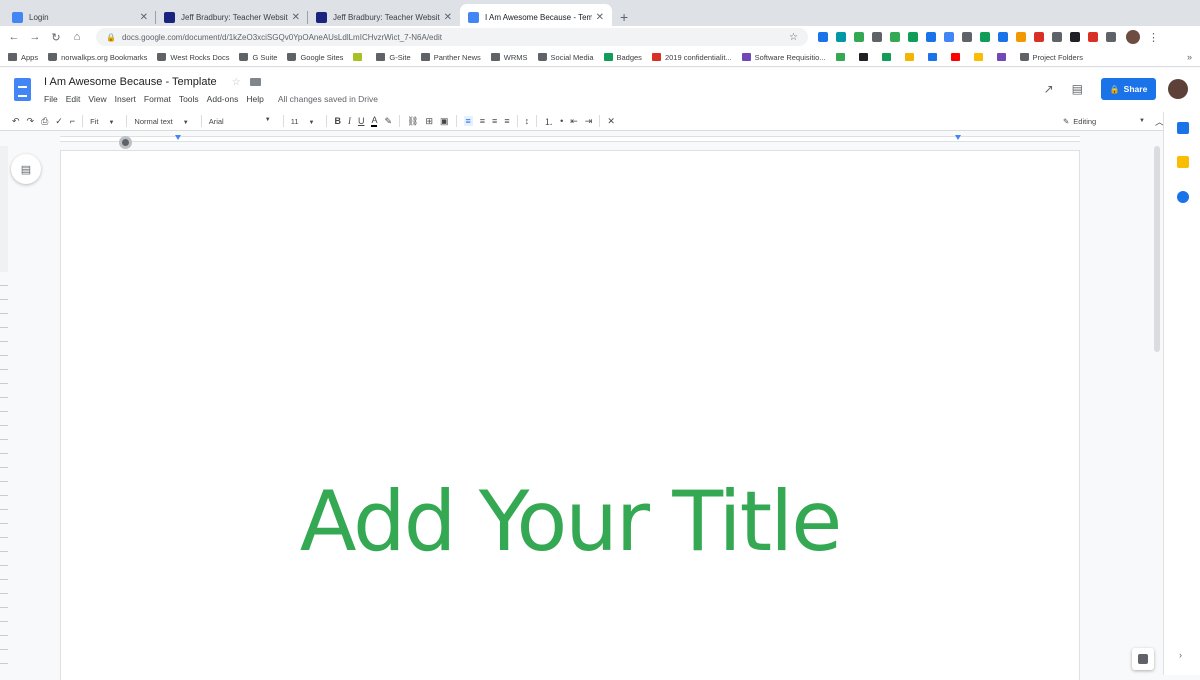  Describe the element at coordinates (51, 99) in the screenshot. I see `menu-file: File` at that location.